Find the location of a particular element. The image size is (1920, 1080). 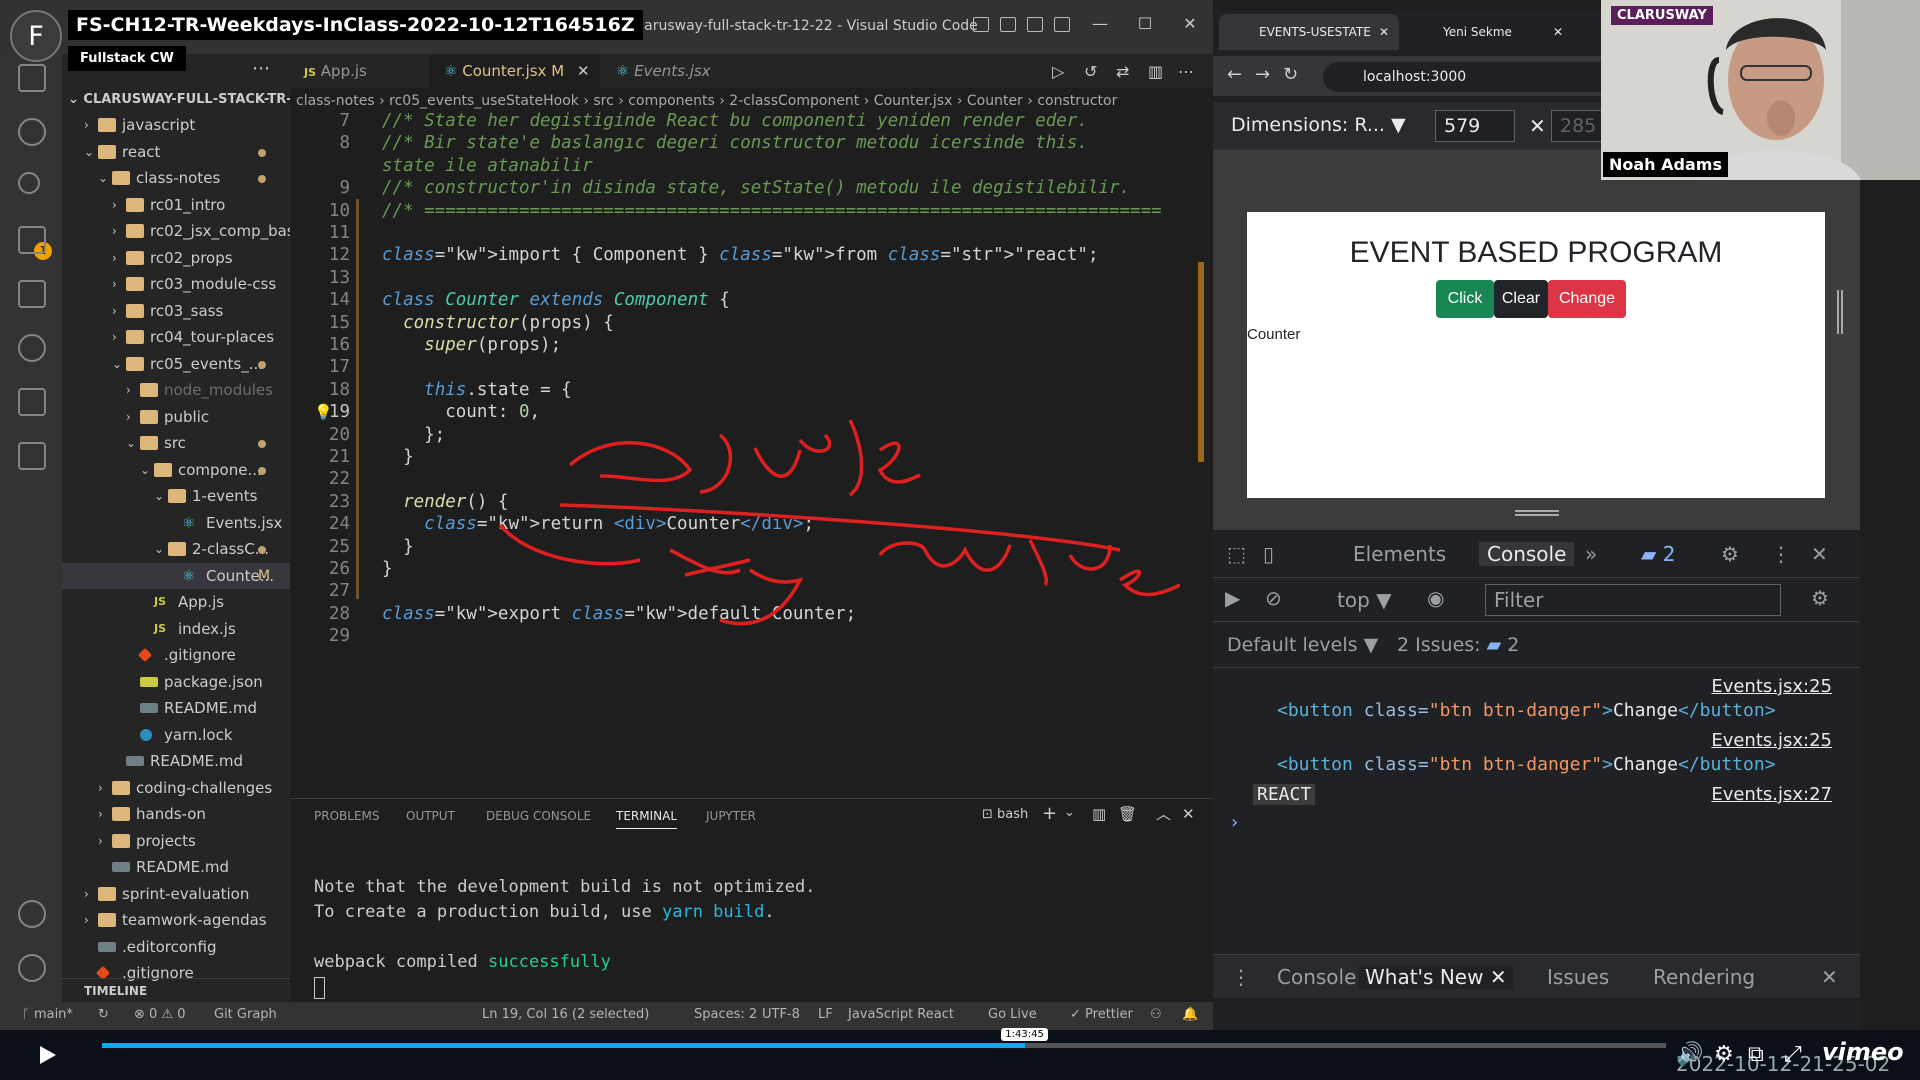

tree-folder: › hands-on is located at coordinates (176, 814).